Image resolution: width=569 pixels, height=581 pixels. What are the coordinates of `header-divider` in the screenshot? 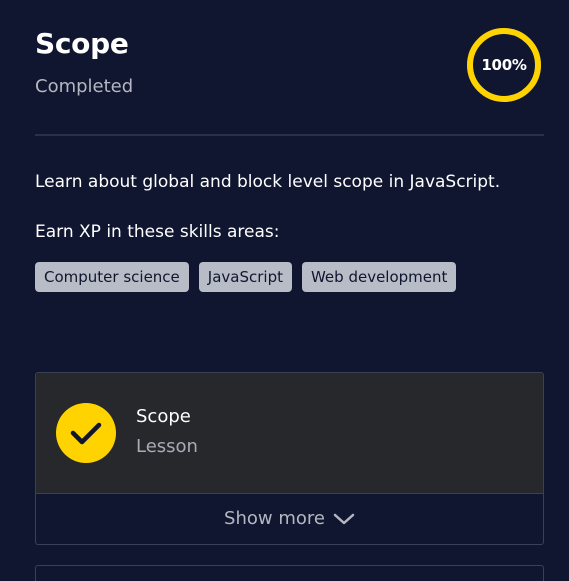 It's located at (289, 135).